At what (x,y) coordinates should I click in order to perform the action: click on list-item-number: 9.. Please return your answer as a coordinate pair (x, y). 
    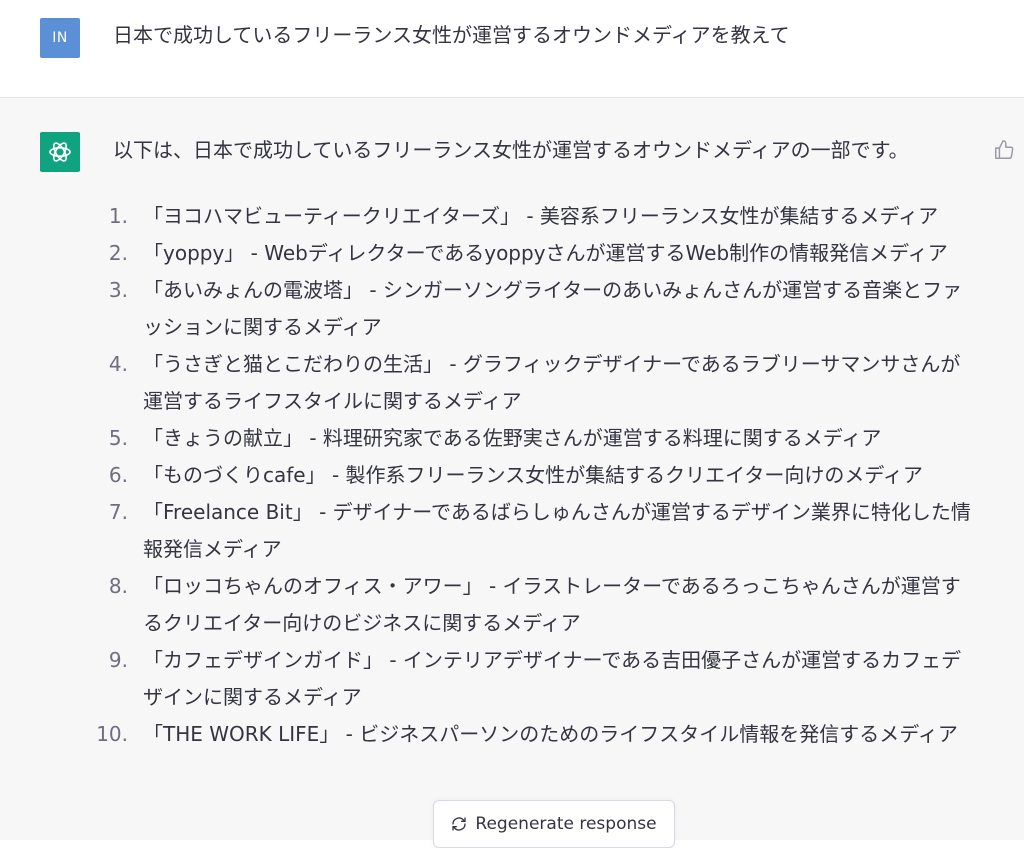
    Looking at the image, I should click on (118, 660).